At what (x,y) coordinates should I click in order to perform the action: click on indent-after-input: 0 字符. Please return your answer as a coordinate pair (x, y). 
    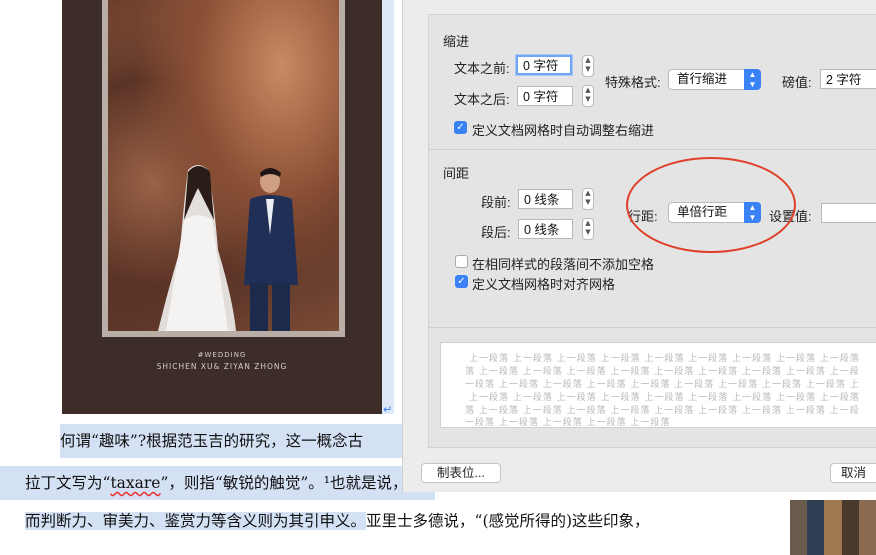
    Looking at the image, I should click on (545, 96).